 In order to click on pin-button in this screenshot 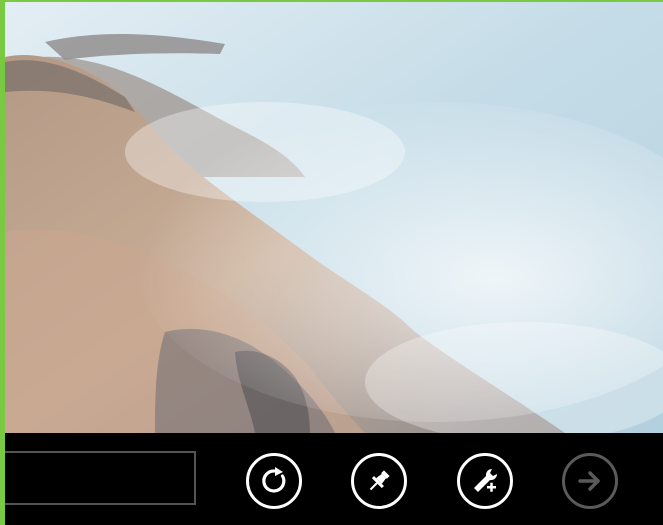, I will do `click(379, 481)`.